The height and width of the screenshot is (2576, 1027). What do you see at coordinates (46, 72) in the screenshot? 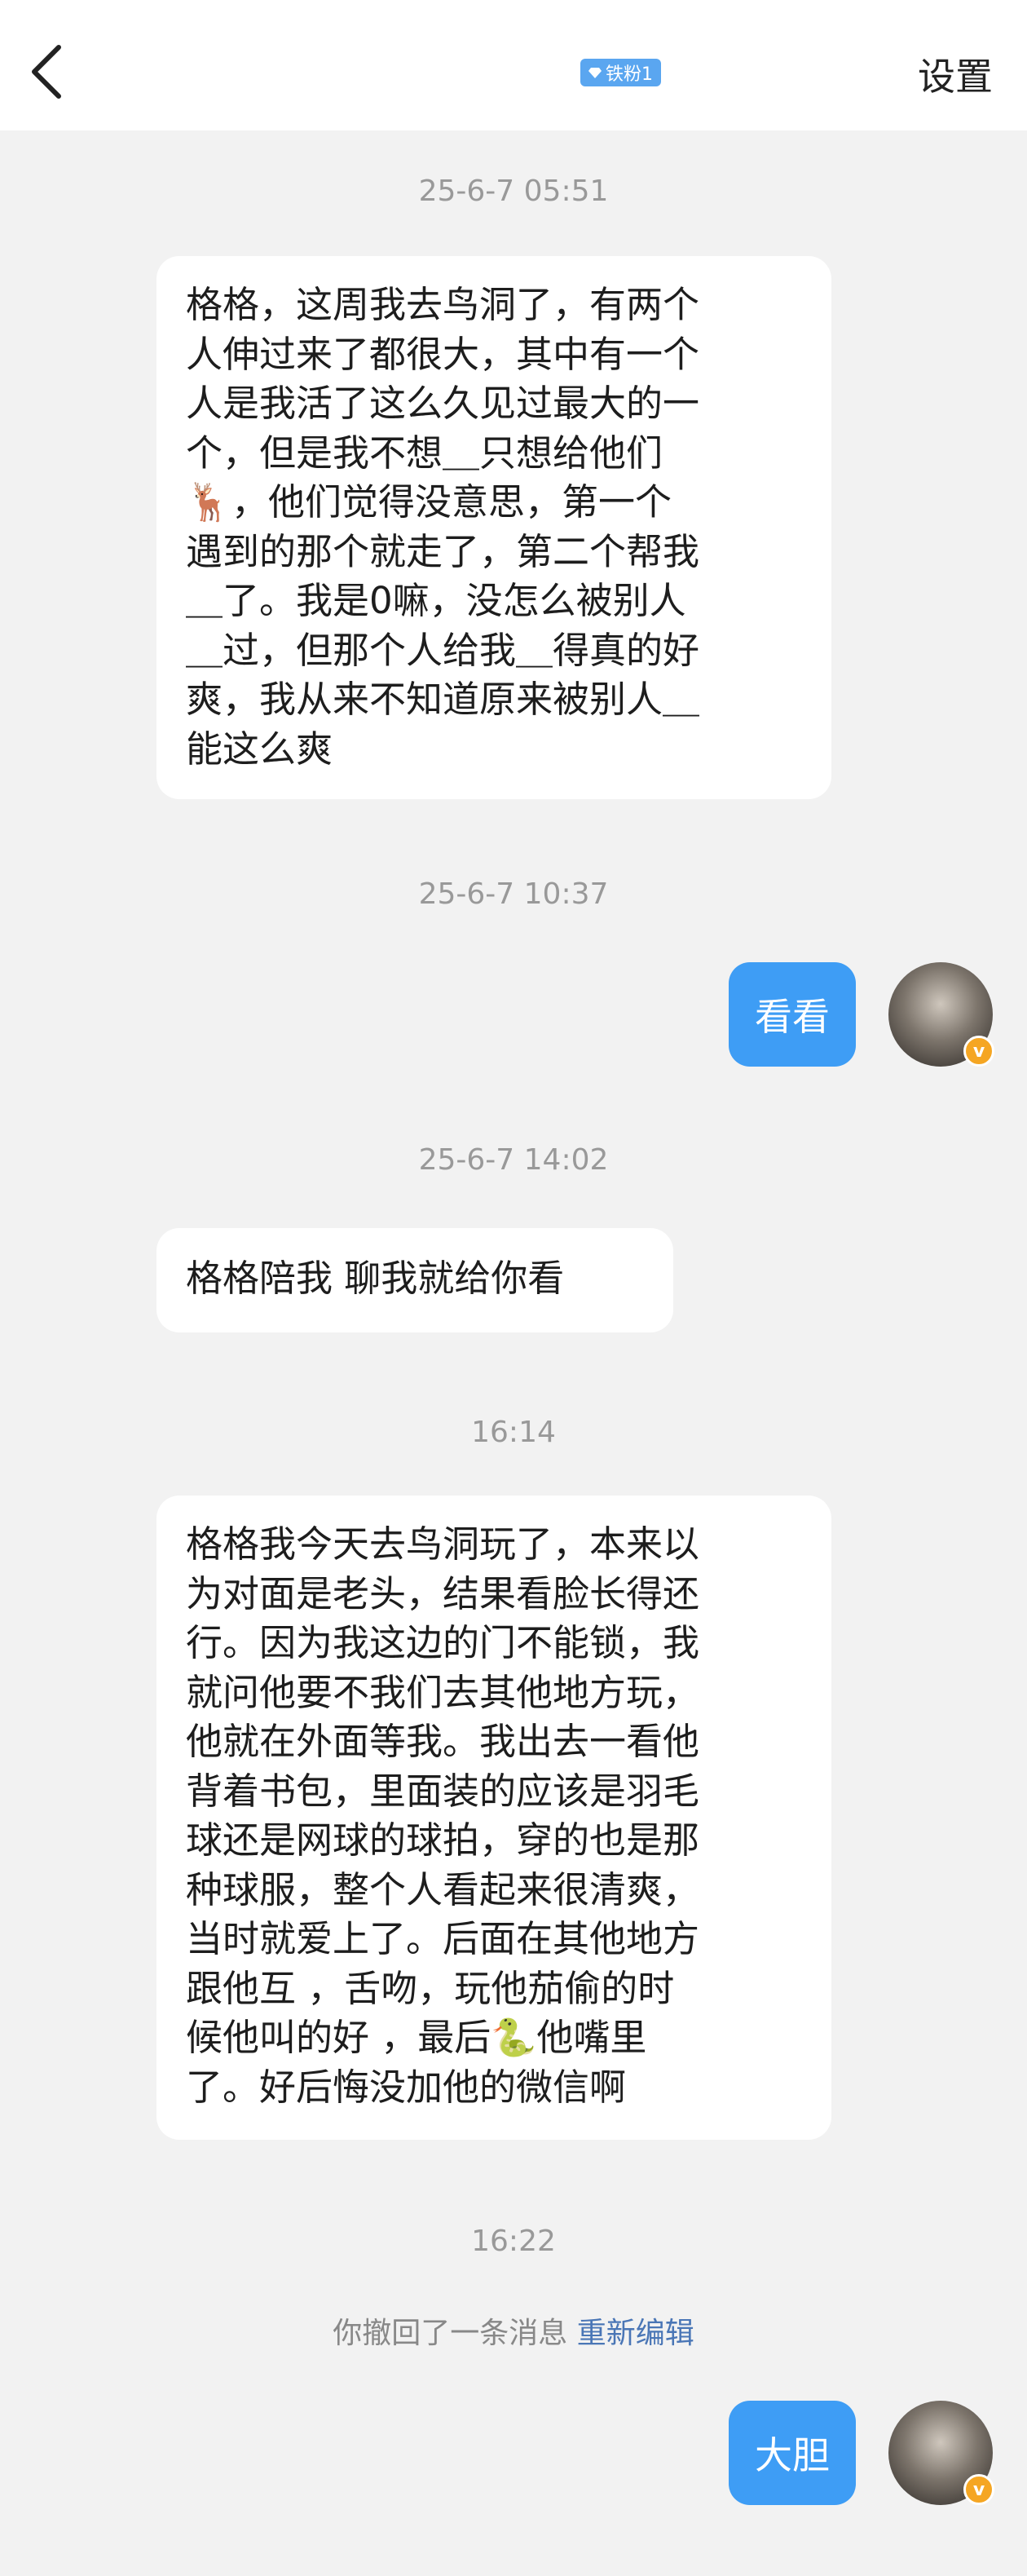
I see `chevron-left-icon` at bounding box center [46, 72].